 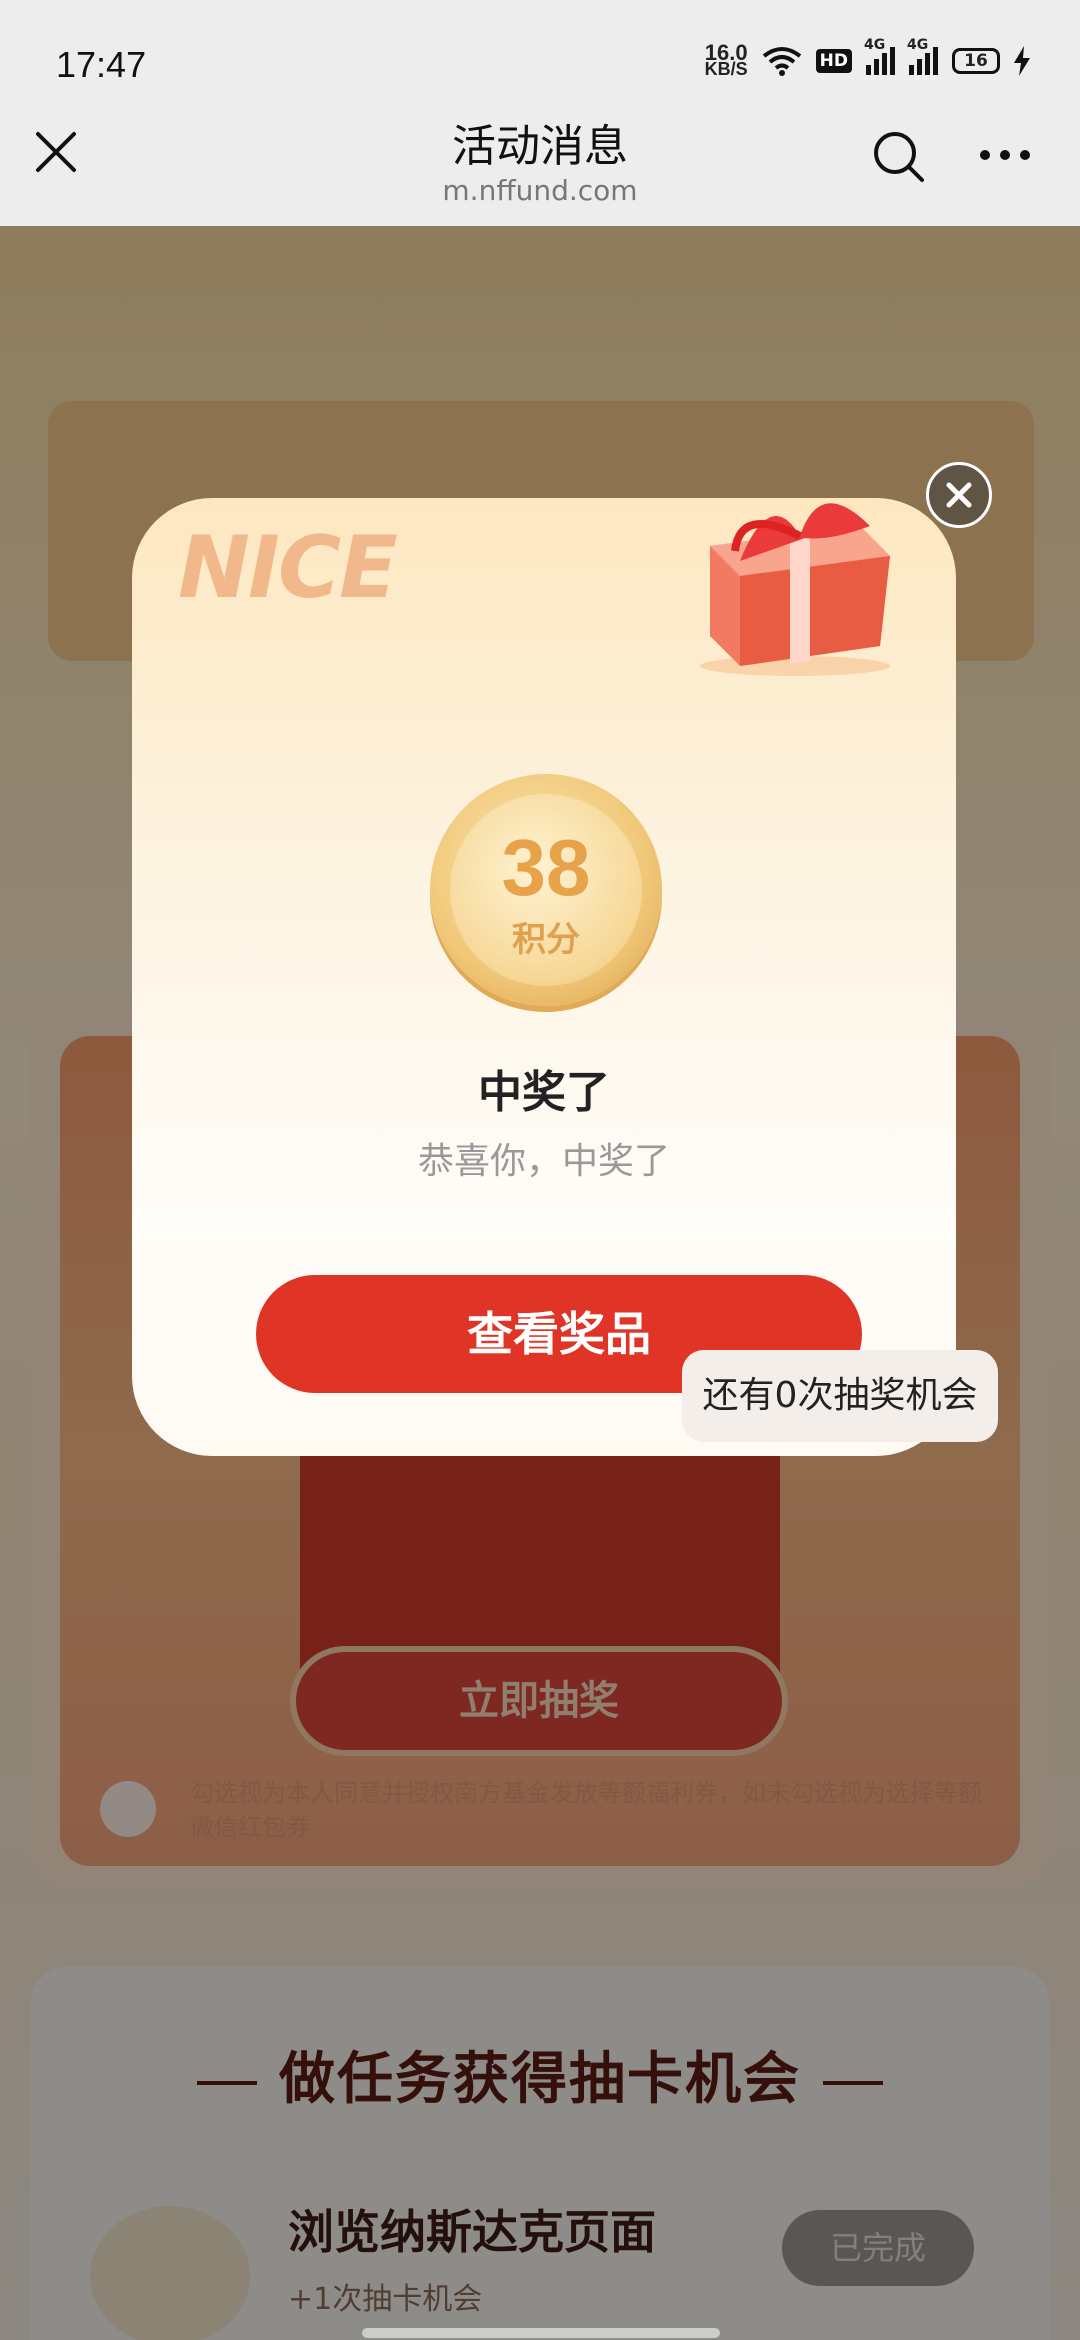 I want to click on hd-voice-icon: HD, so click(x=833, y=61).